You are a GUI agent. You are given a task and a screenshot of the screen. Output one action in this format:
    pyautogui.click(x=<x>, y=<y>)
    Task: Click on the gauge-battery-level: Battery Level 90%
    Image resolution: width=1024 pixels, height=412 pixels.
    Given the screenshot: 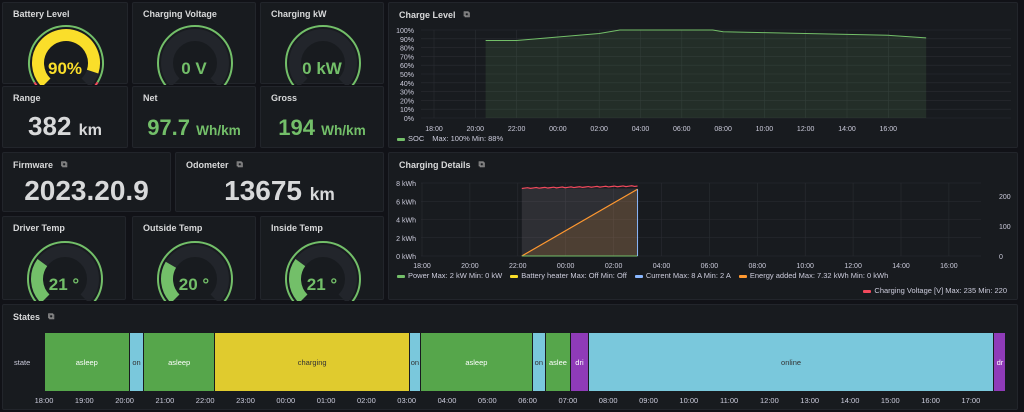 What is the action you would take?
    pyautogui.click(x=65, y=43)
    